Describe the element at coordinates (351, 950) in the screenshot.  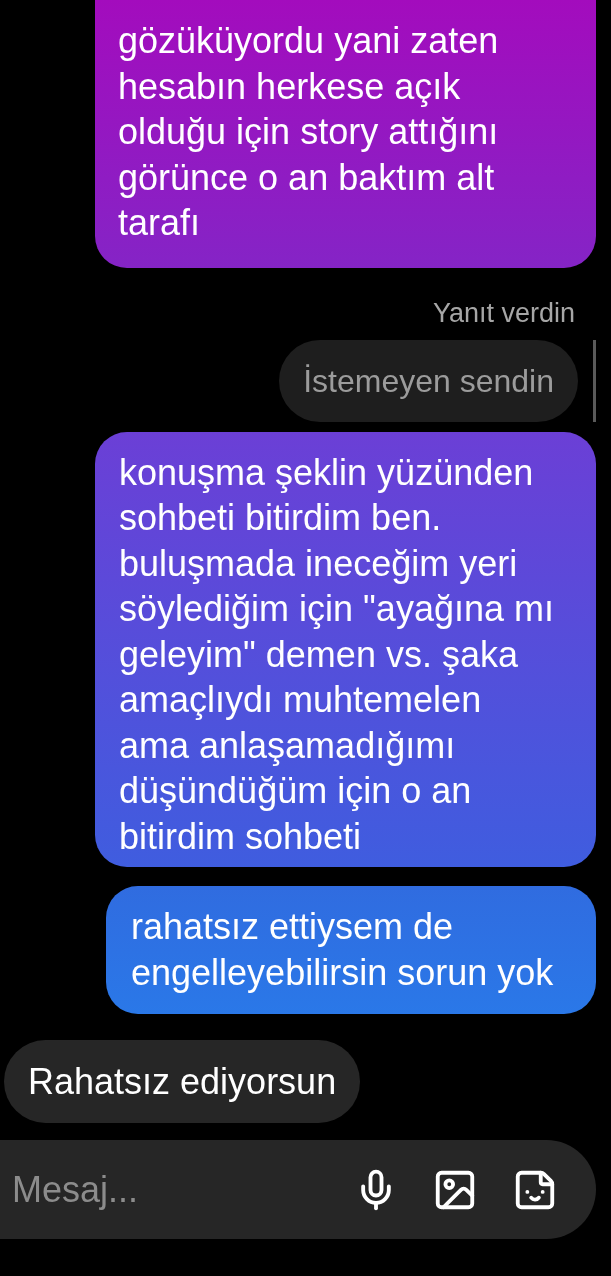
I see `sent-message-bubble: rahatsız ettiysem de engelleyebilirsin sorun yok` at that location.